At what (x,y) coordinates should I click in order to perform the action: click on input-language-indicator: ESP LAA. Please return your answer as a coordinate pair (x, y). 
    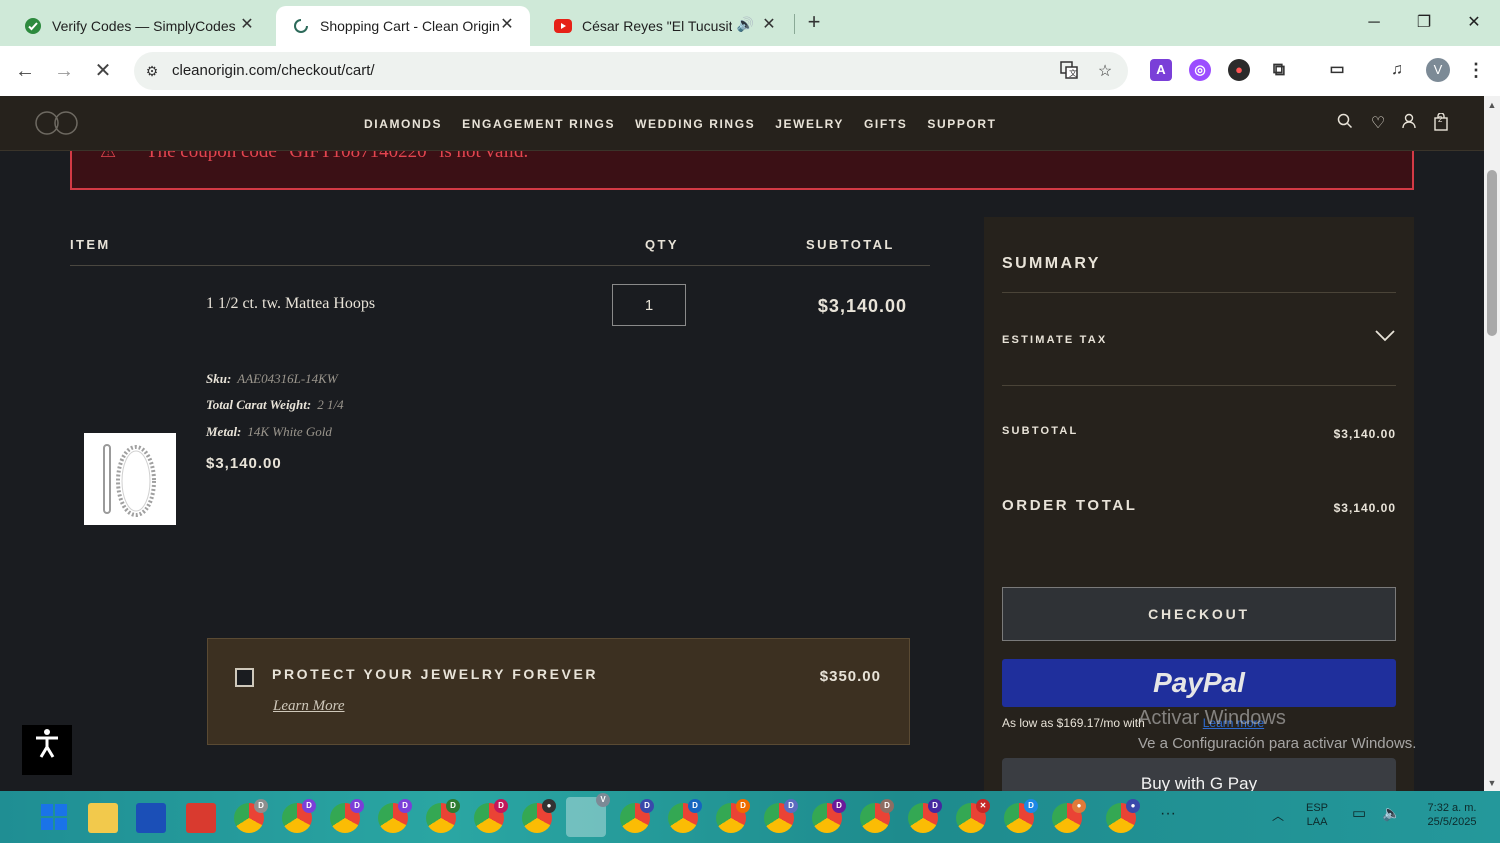
    Looking at the image, I should click on (1317, 815).